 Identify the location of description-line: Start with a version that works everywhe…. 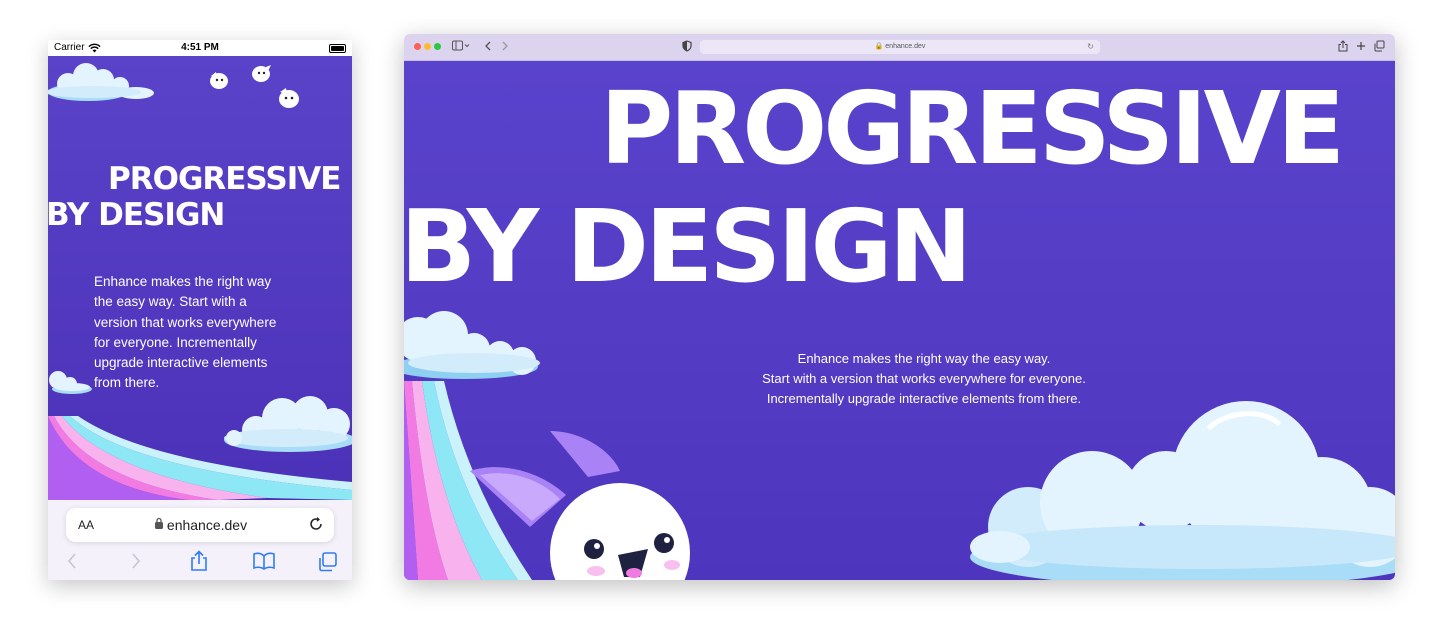
(924, 378).